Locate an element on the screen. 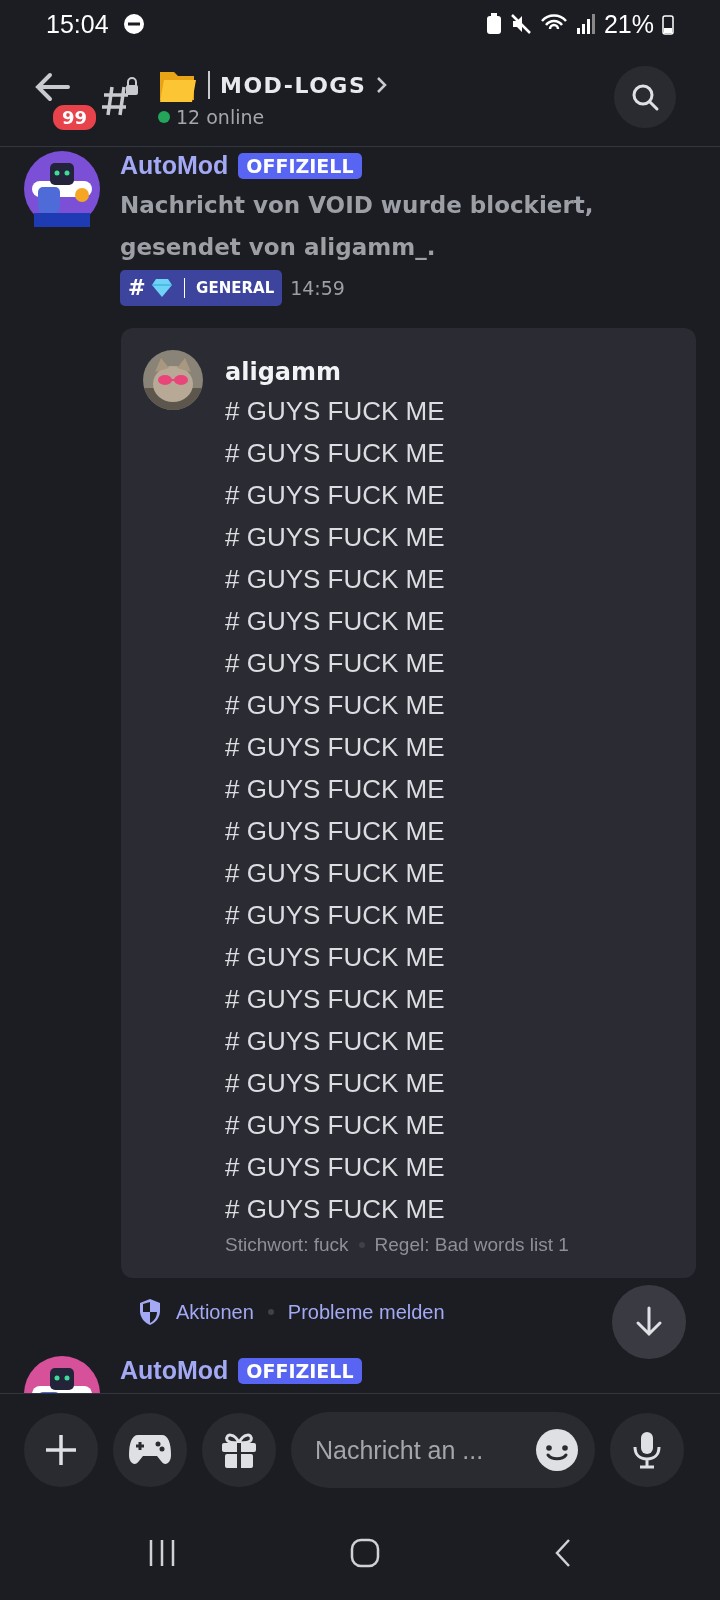 Image resolution: width=720 pixels, height=1600 pixels. online-count: 12 online is located at coordinates (220, 117).